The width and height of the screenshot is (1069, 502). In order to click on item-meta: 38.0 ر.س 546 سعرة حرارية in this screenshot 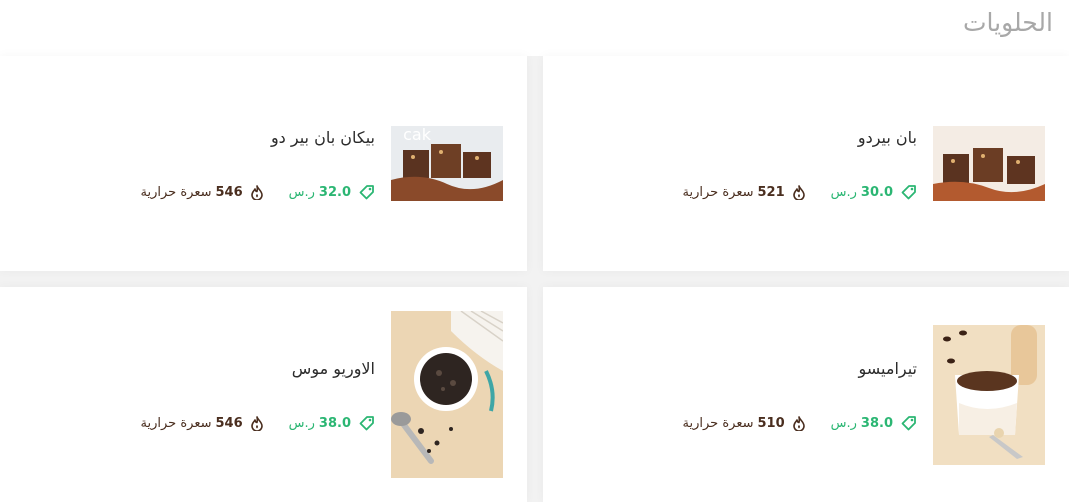, I will do `click(258, 423)`.